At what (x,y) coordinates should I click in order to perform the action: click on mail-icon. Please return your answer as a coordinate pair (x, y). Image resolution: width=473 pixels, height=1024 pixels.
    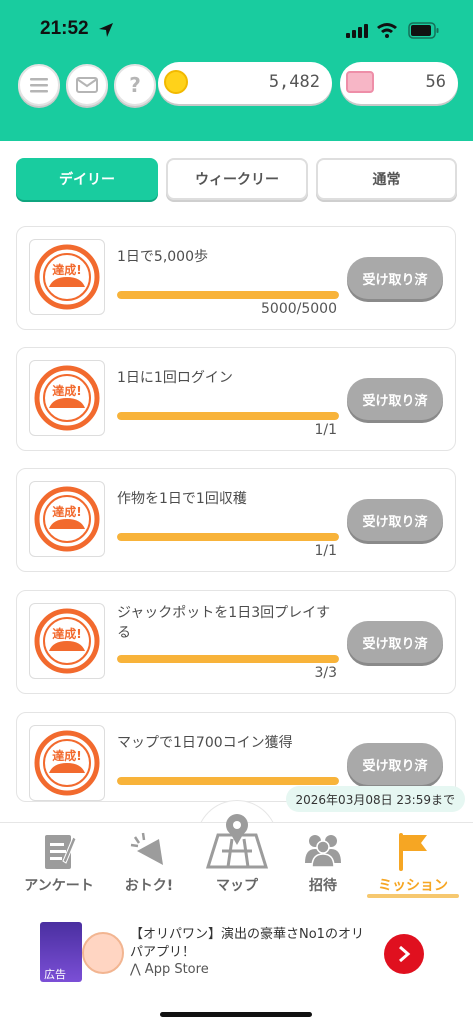
    Looking at the image, I should click on (87, 85).